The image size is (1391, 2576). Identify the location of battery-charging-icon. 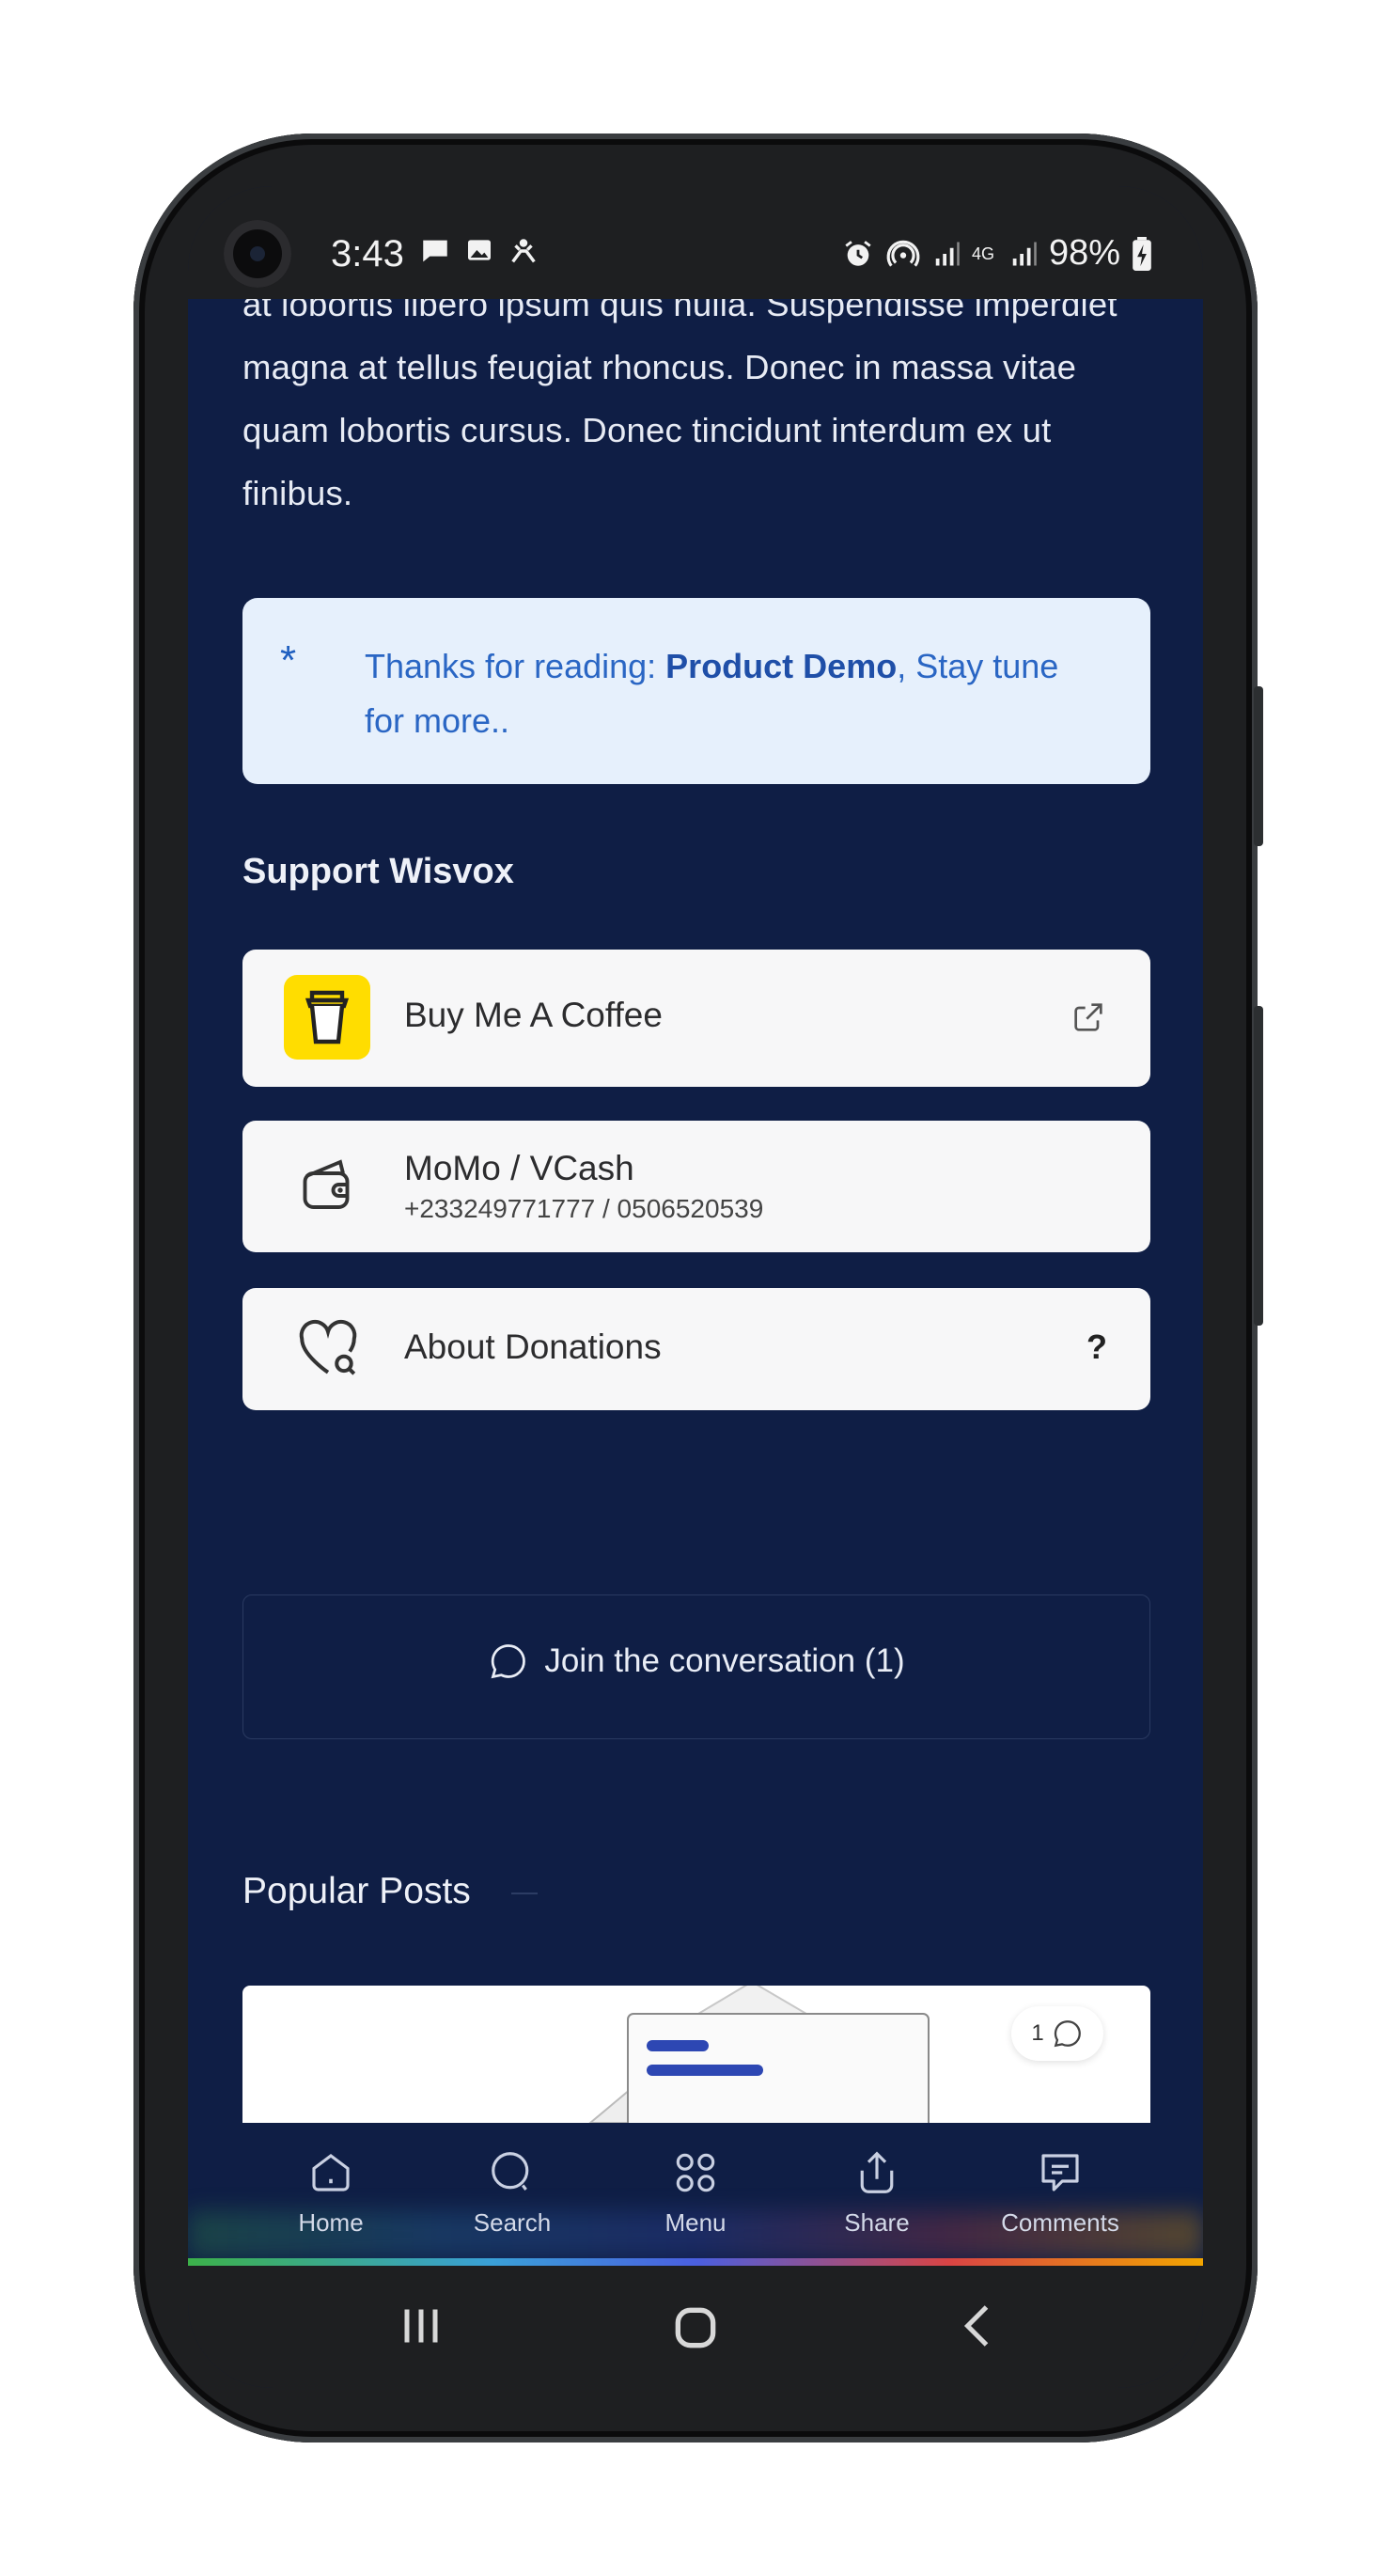
(1142, 254).